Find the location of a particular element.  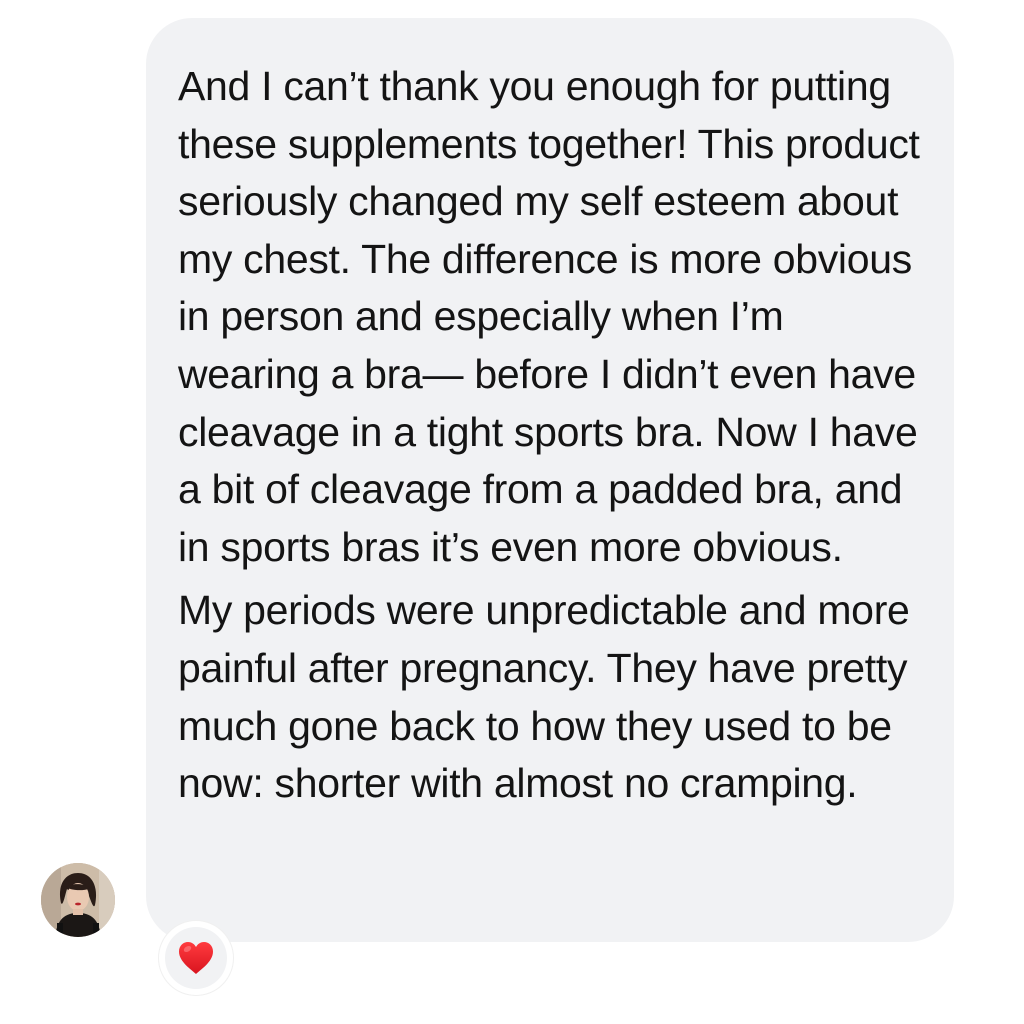

heart-icon is located at coordinates (196, 958).